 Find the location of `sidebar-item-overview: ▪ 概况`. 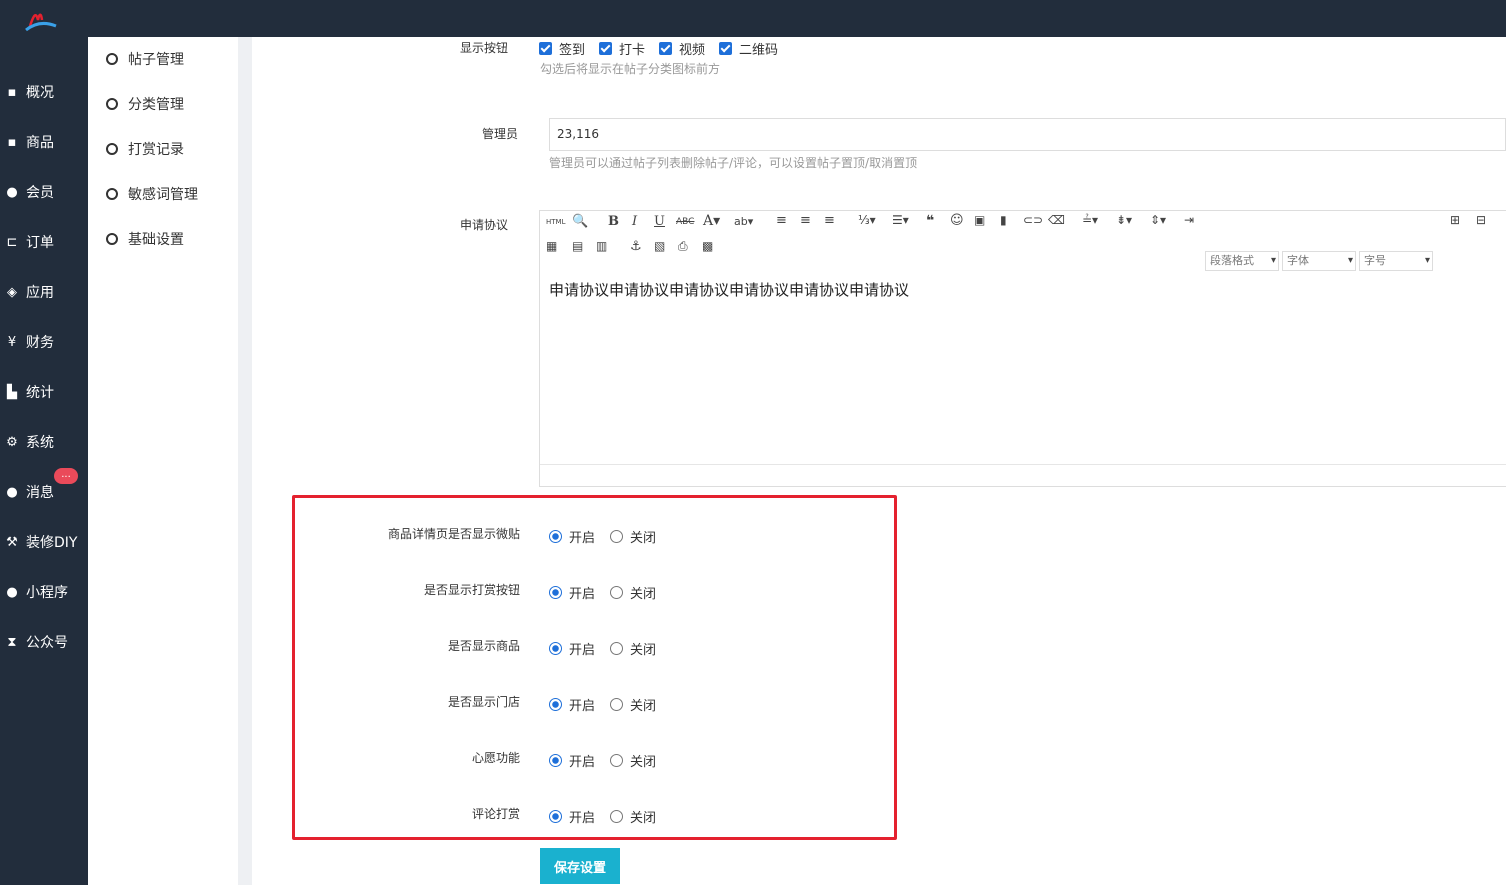

sidebar-item-overview: ▪ 概况 is located at coordinates (44, 92).